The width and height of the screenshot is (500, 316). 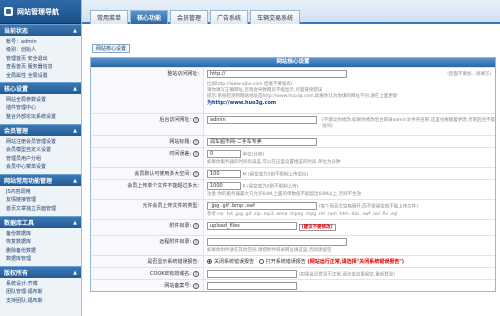 I want to click on sidebar-link: 友情链接管理, so click(x=41, y=200).